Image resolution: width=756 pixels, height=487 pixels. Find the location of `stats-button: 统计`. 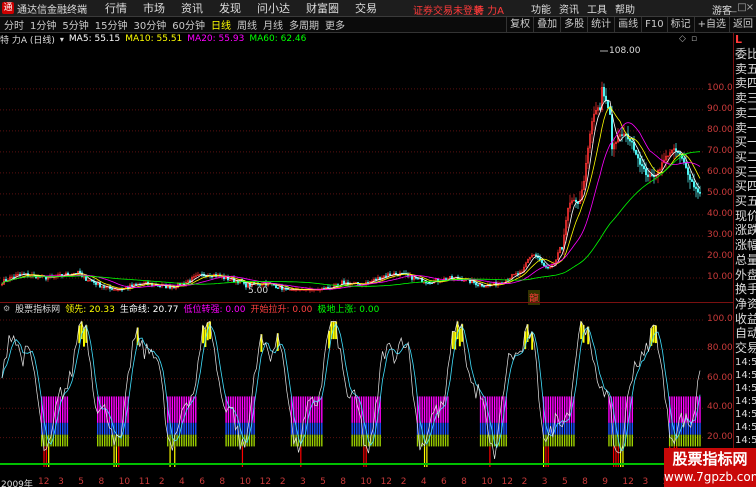

stats-button: 统计 is located at coordinates (600, 25).